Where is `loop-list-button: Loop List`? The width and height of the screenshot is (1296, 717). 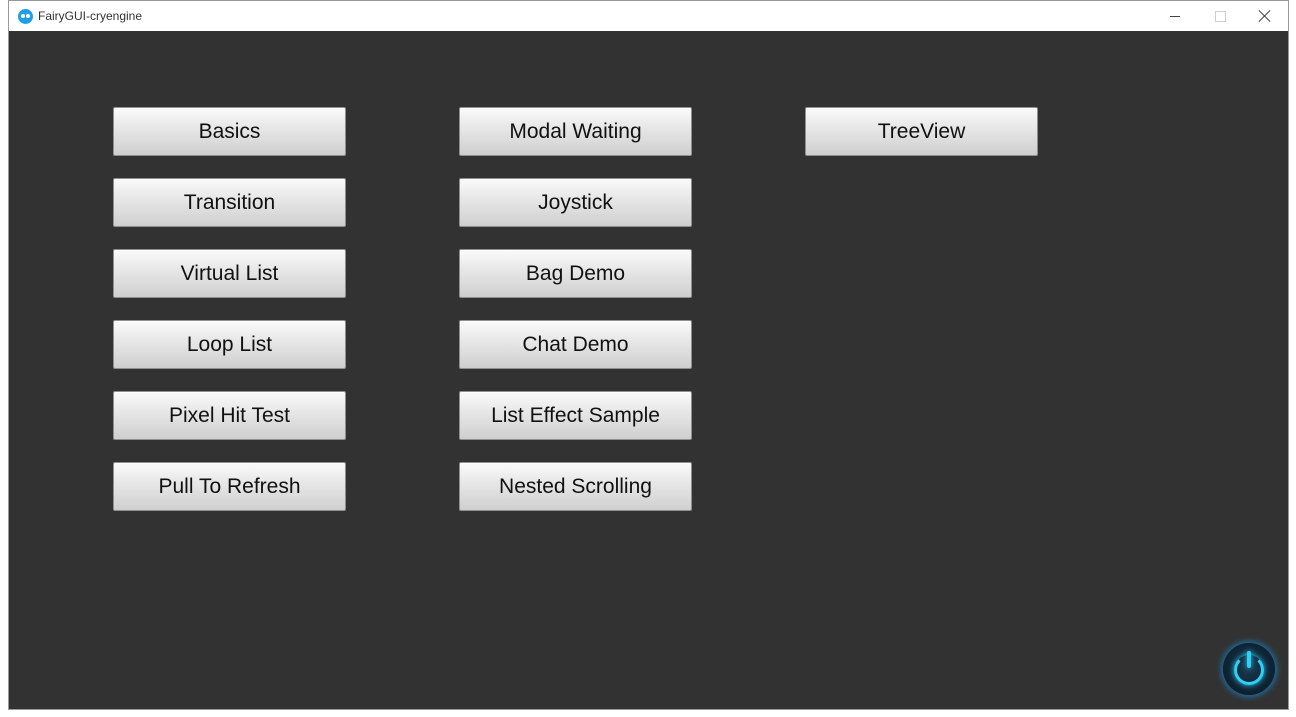
loop-list-button: Loop List is located at coordinates (229, 344).